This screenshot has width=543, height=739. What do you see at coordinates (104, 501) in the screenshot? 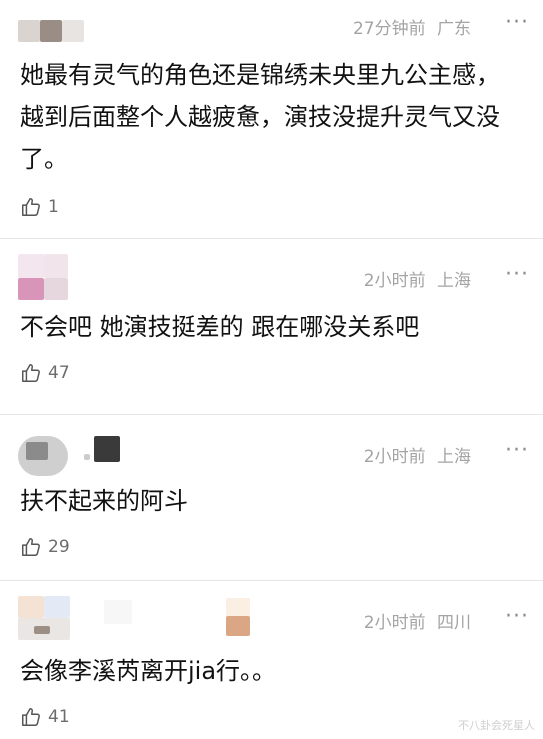
I see `comment-text: 扶不起来的阿斗` at bounding box center [104, 501].